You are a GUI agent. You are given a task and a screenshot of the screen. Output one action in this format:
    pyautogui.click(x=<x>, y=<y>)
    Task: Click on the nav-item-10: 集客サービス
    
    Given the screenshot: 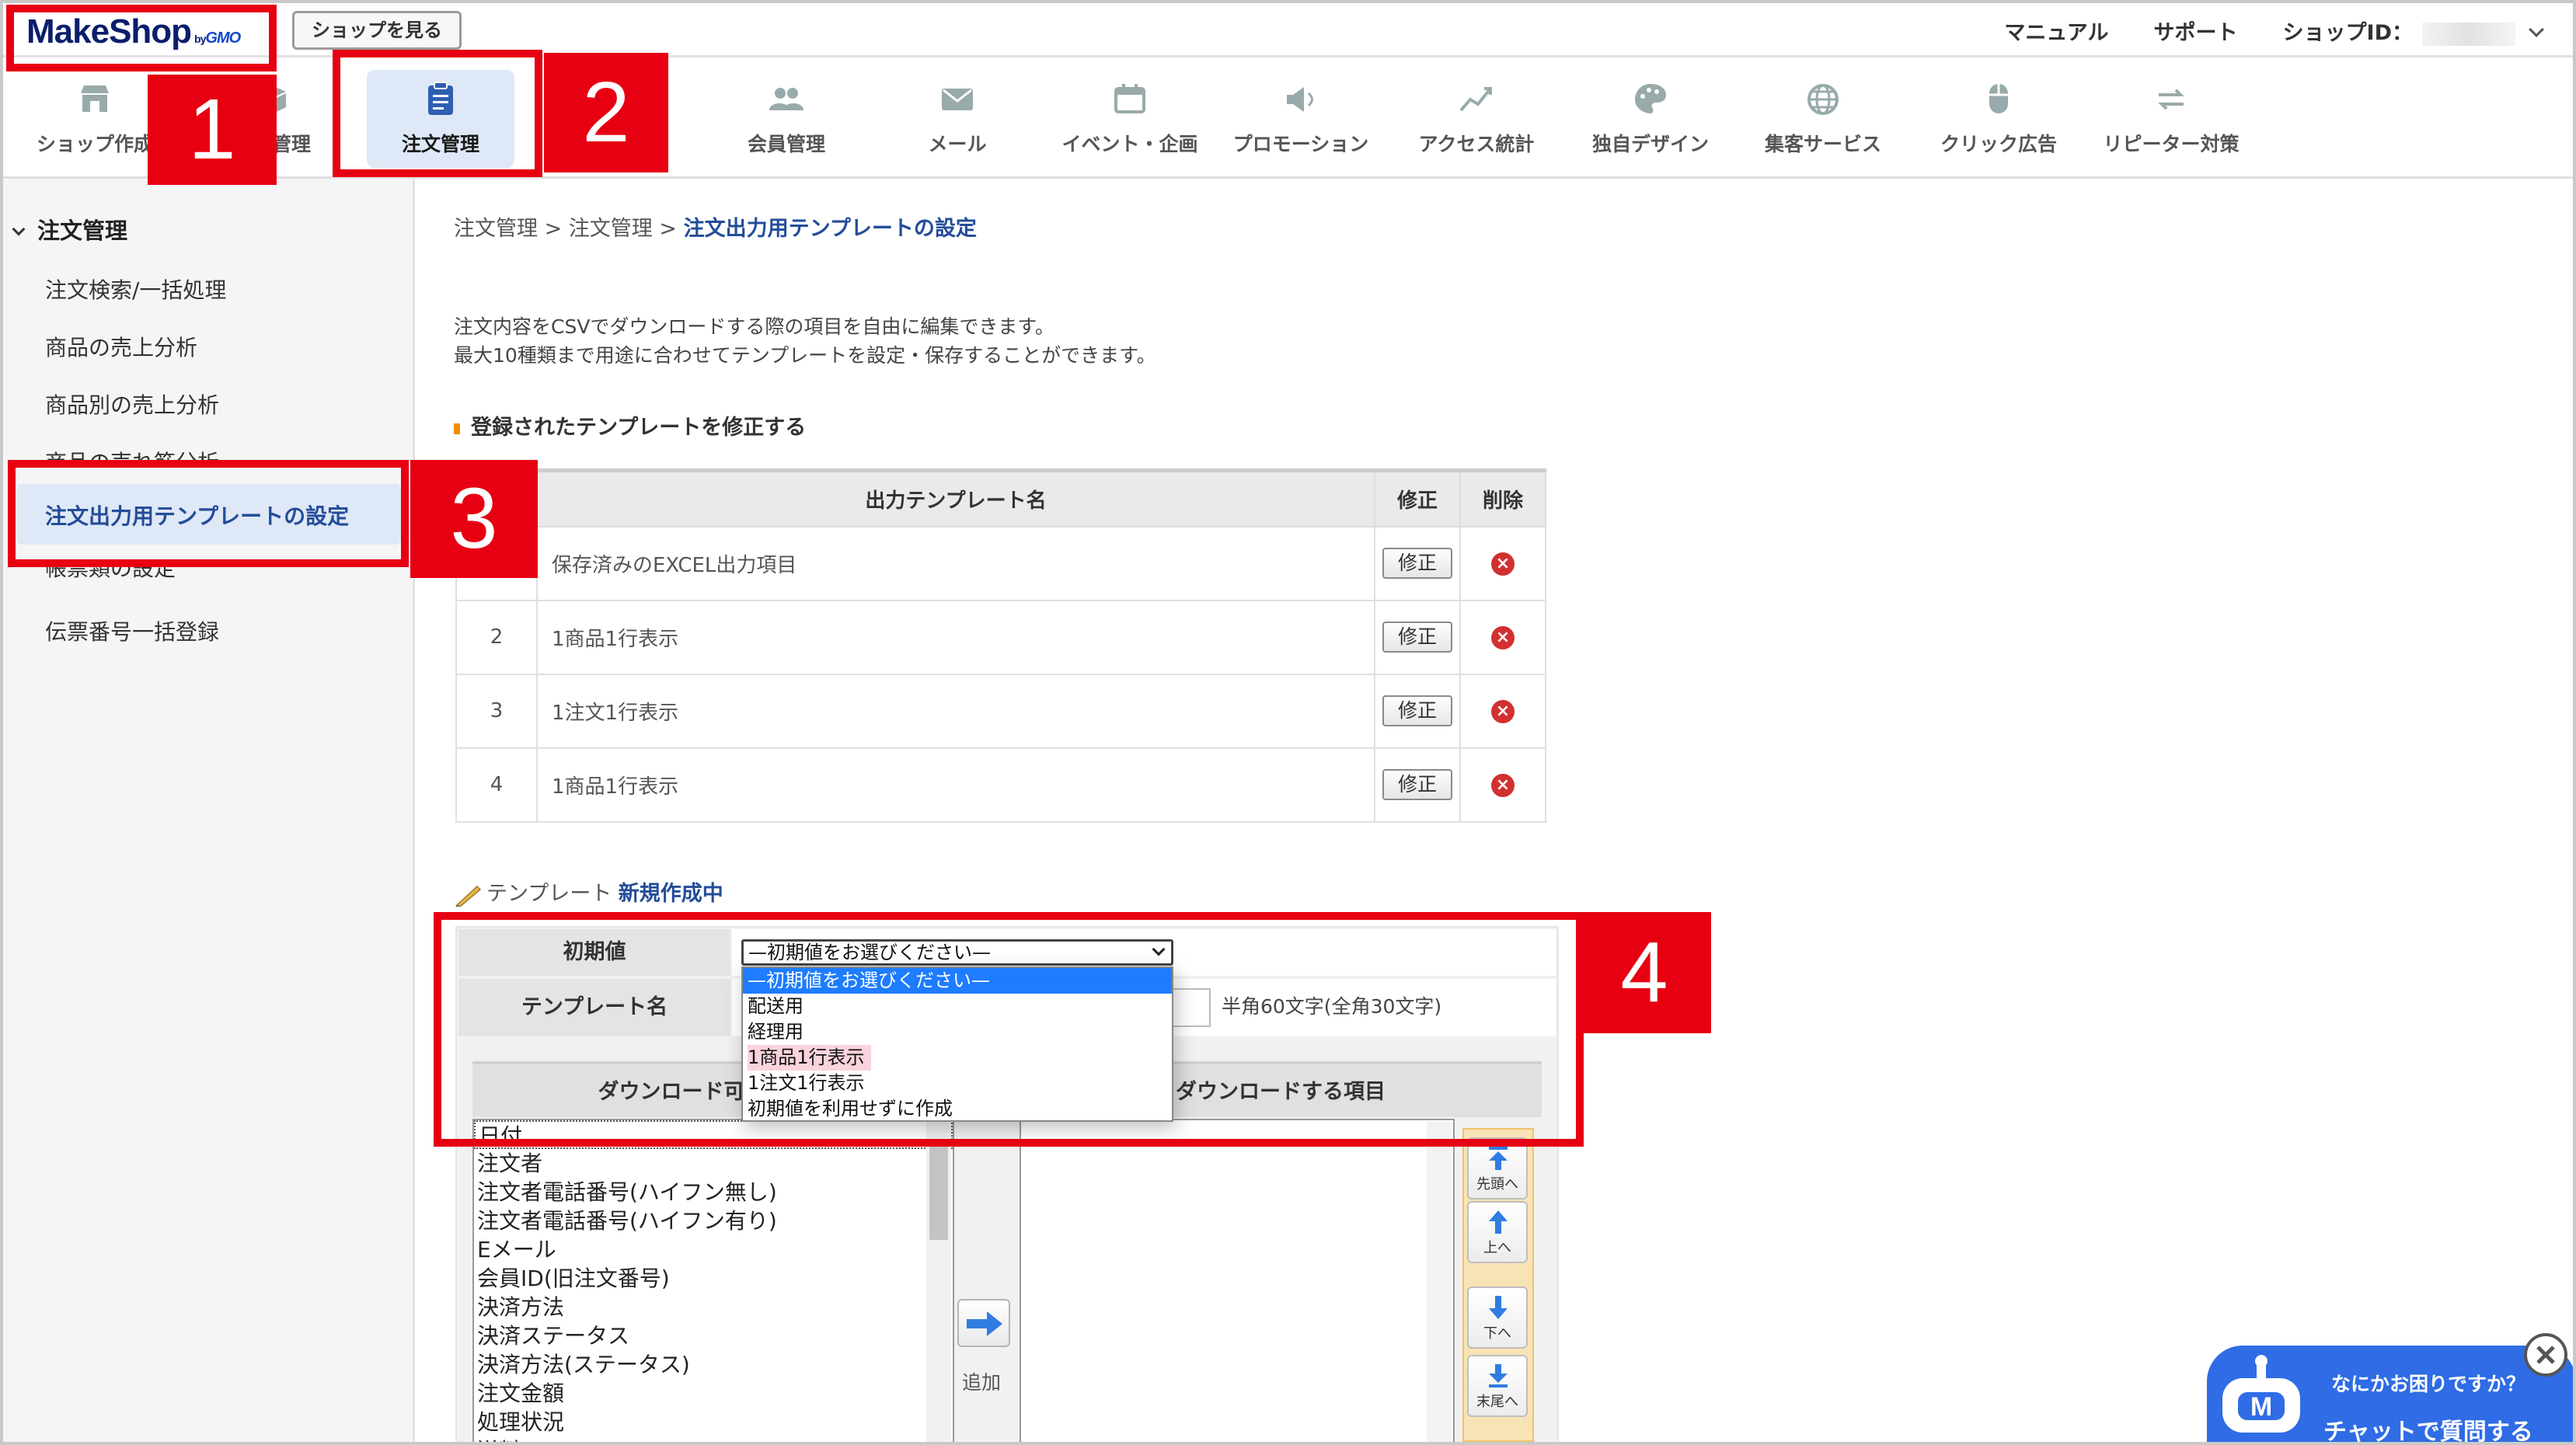 What is the action you would take?
    pyautogui.click(x=1823, y=118)
    